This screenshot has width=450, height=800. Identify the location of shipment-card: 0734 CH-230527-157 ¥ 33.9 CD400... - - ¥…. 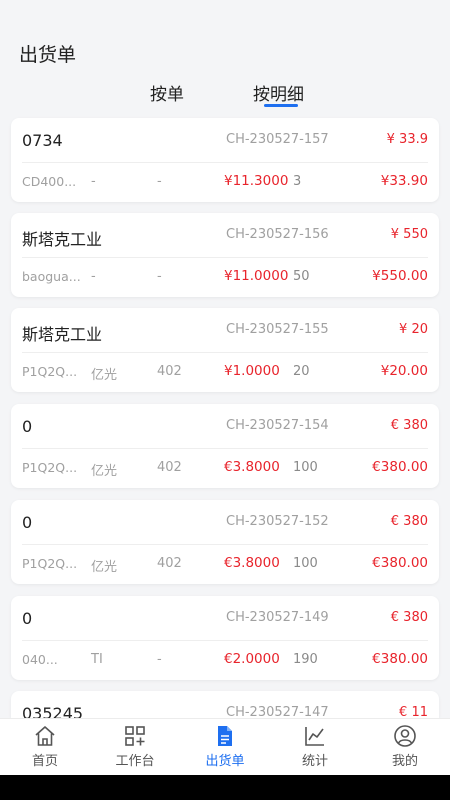
(225, 160).